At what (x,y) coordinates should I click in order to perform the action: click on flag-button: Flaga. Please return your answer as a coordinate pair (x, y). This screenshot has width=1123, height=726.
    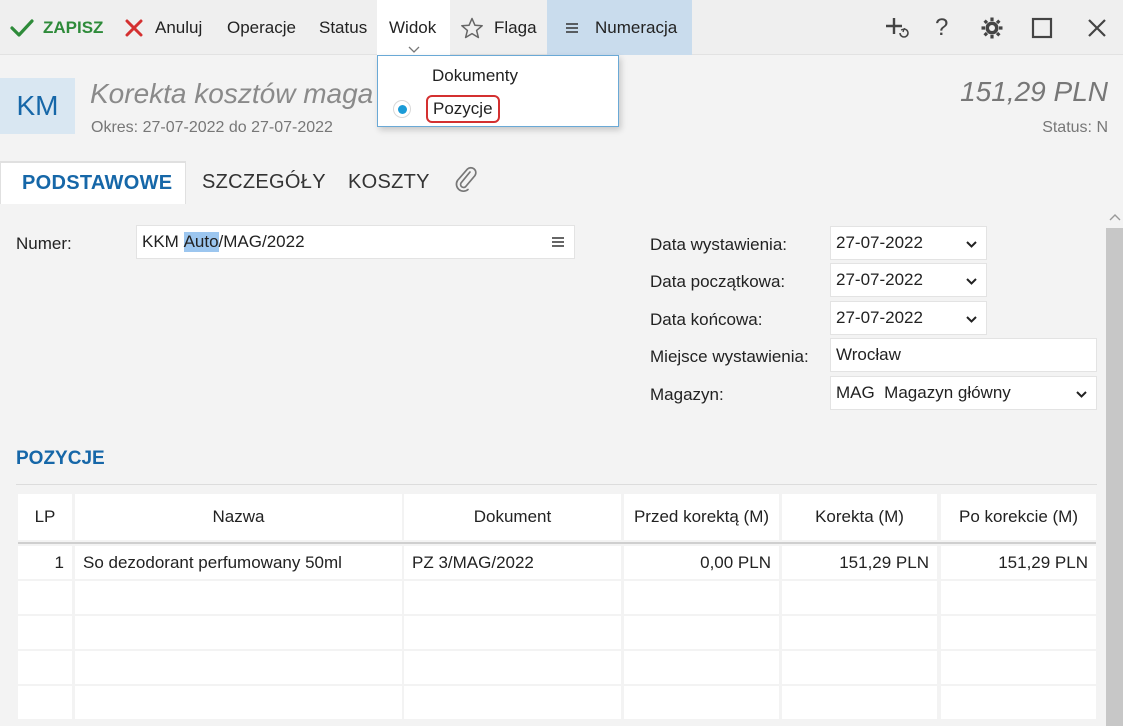
    Looking at the image, I should click on (498, 27).